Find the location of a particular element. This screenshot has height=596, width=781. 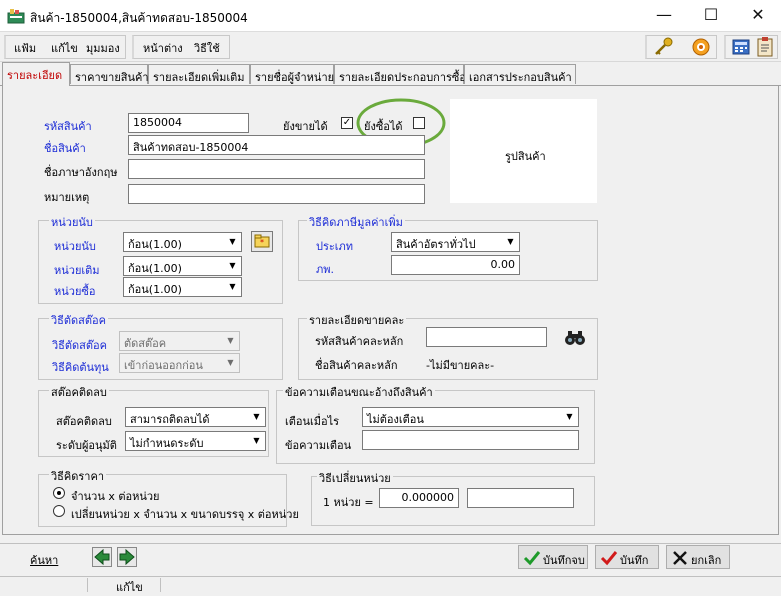

arrow-left-icon is located at coordinates (102, 557).